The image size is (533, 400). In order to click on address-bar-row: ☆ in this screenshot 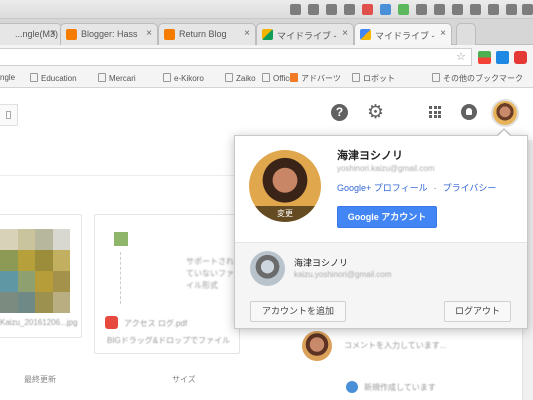, I will do `click(266, 57)`.